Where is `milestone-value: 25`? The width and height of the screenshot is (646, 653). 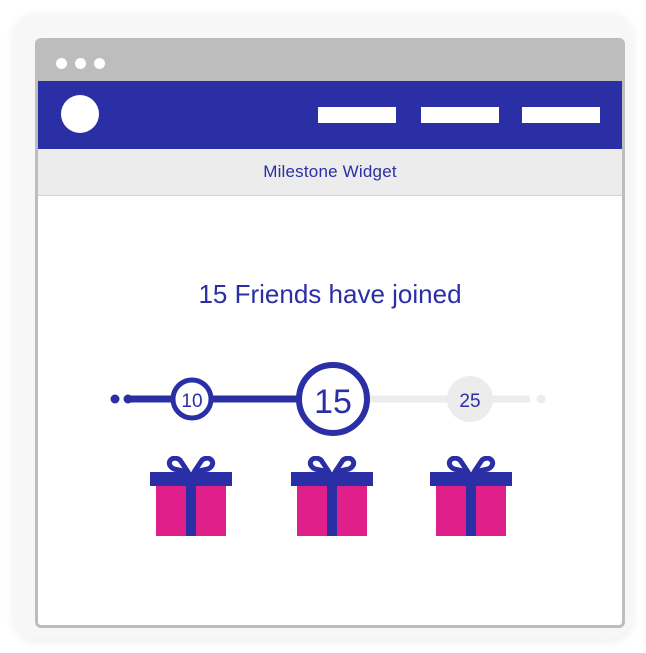
milestone-value: 25 is located at coordinates (469, 401).